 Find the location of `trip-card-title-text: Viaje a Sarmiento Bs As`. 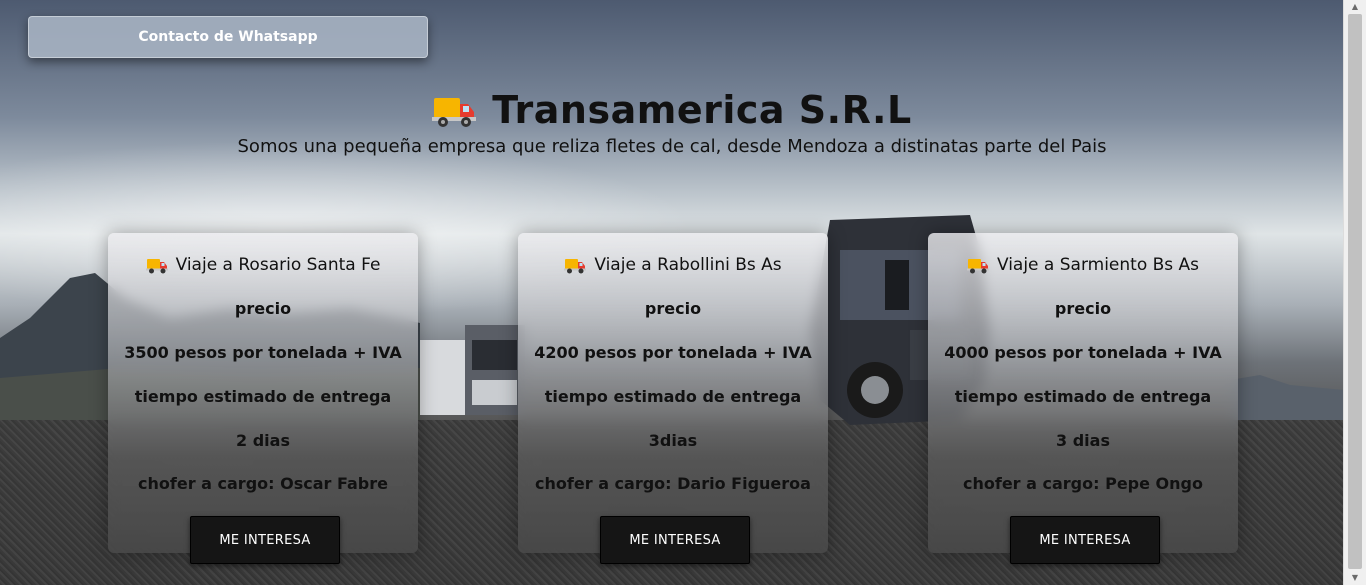

trip-card-title-text: Viaje a Sarmiento Bs As is located at coordinates (1098, 265).